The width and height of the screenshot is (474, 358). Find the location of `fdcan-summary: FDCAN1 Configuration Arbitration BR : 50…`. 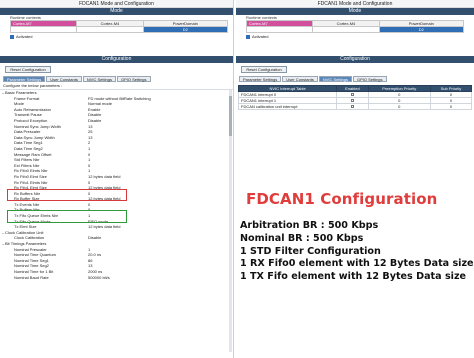

fdcan-summary: FDCAN1 Configuration Arbitration BR : 50… is located at coordinates (357, 237).